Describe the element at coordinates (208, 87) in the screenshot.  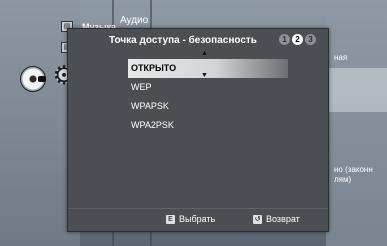
I see `option-wep: WEP` at that location.